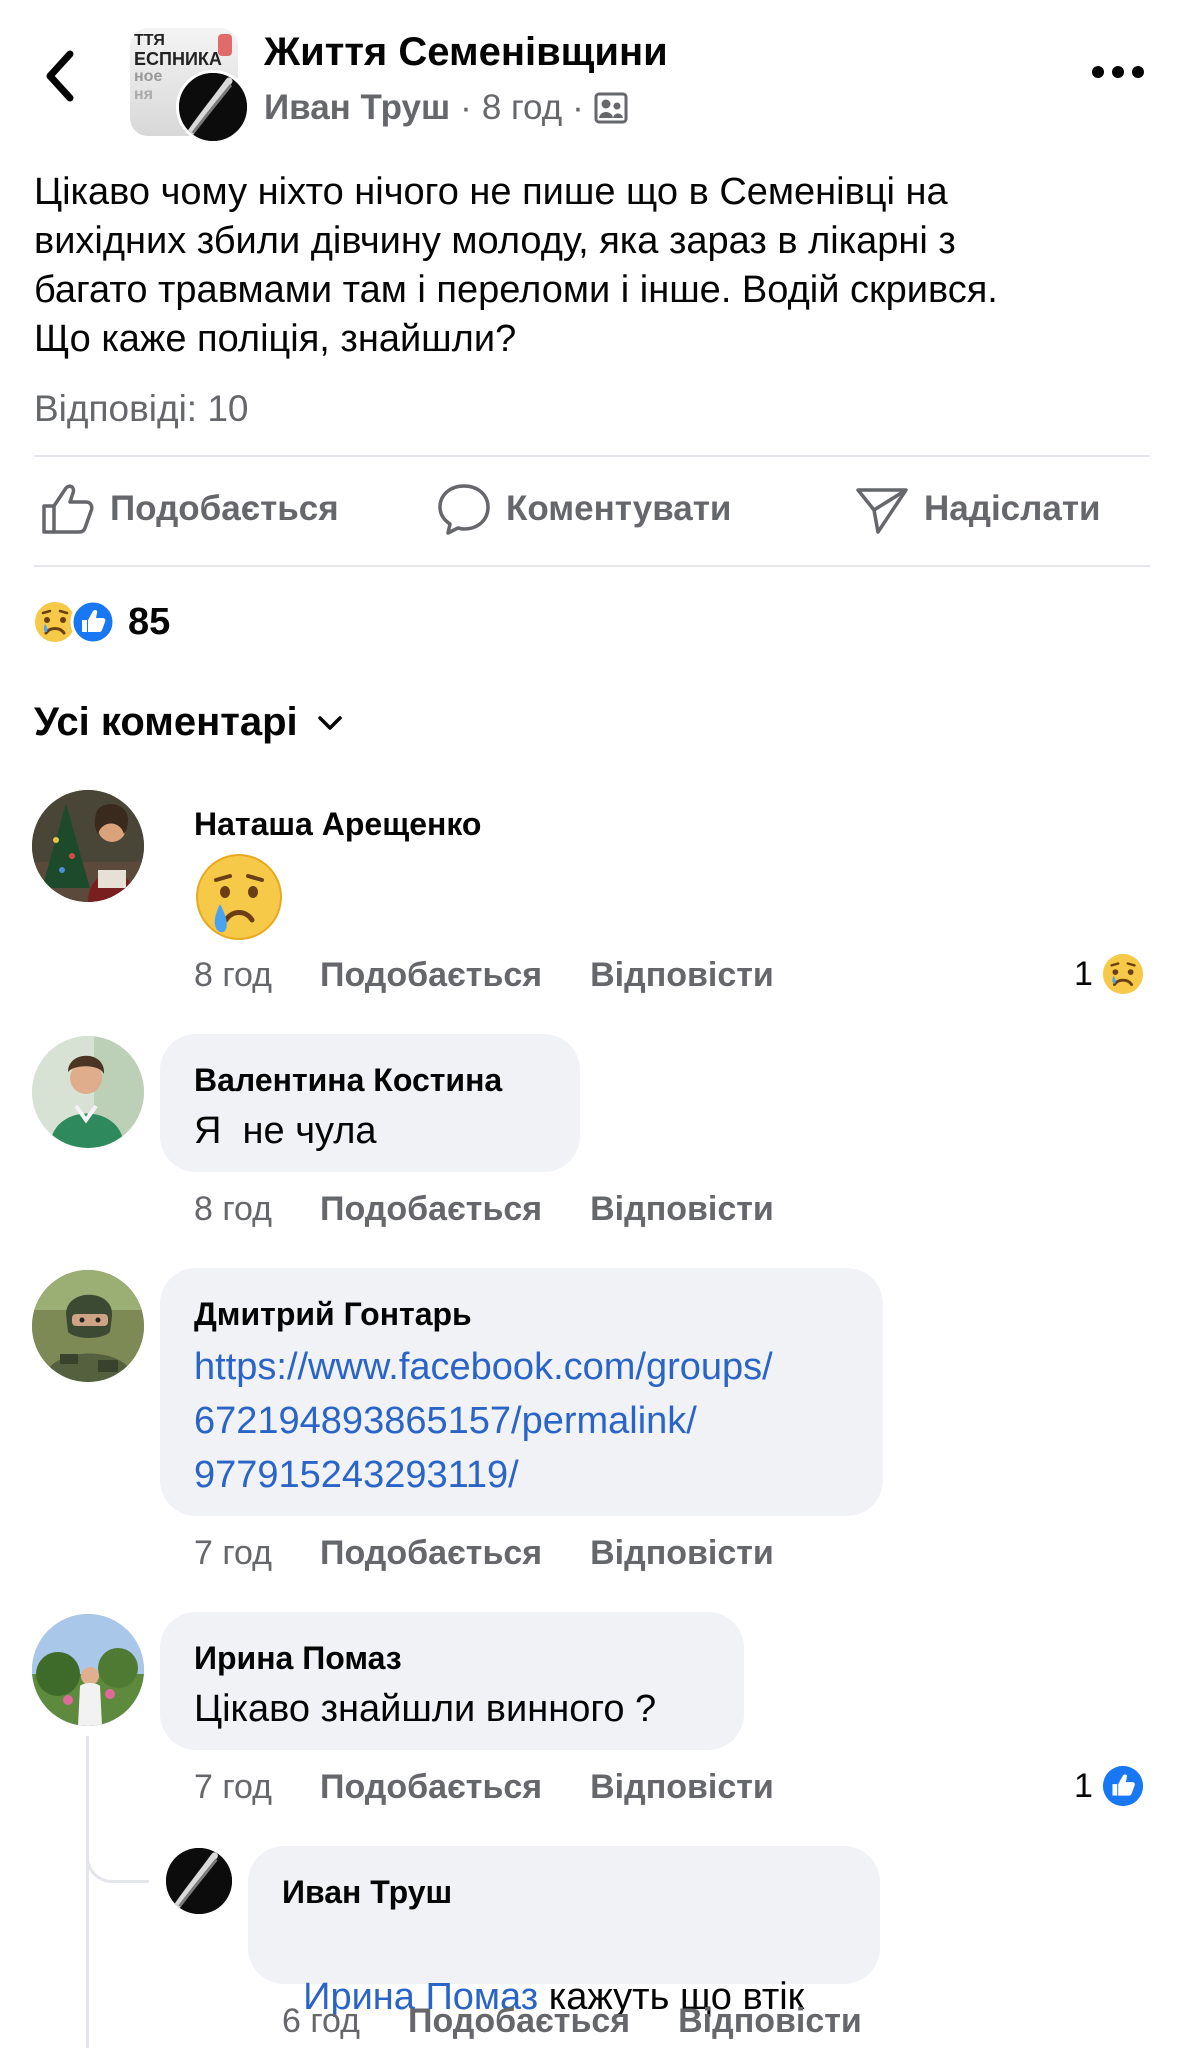 This screenshot has width=1184, height=2048. I want to click on commenter-name: Дмитрий Гонтарь, so click(333, 1314).